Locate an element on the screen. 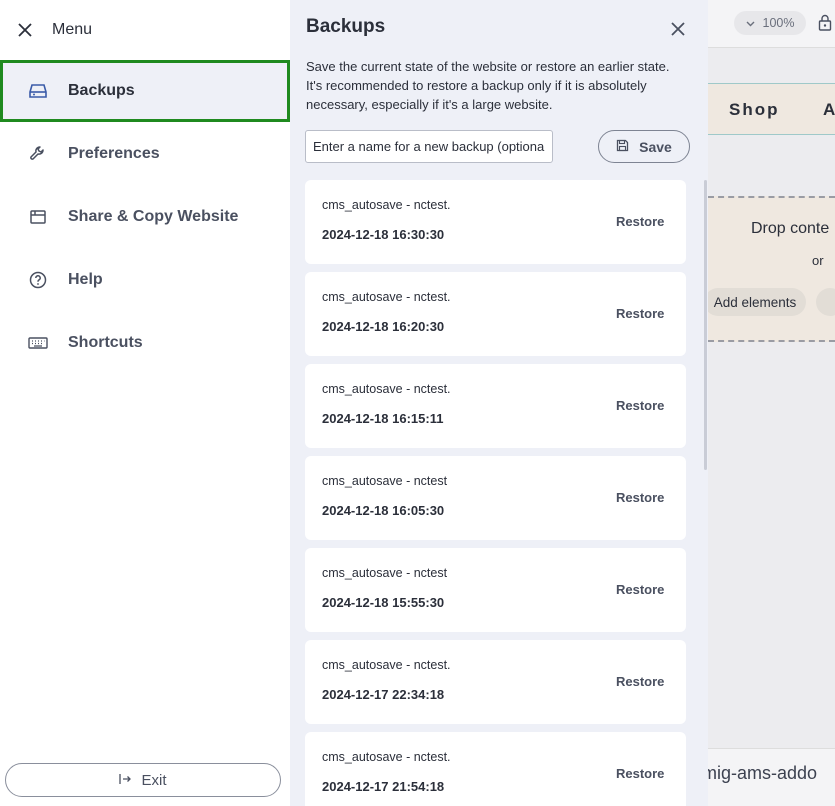 This screenshot has height=806, width=835. backup-name-input is located at coordinates (429, 146).